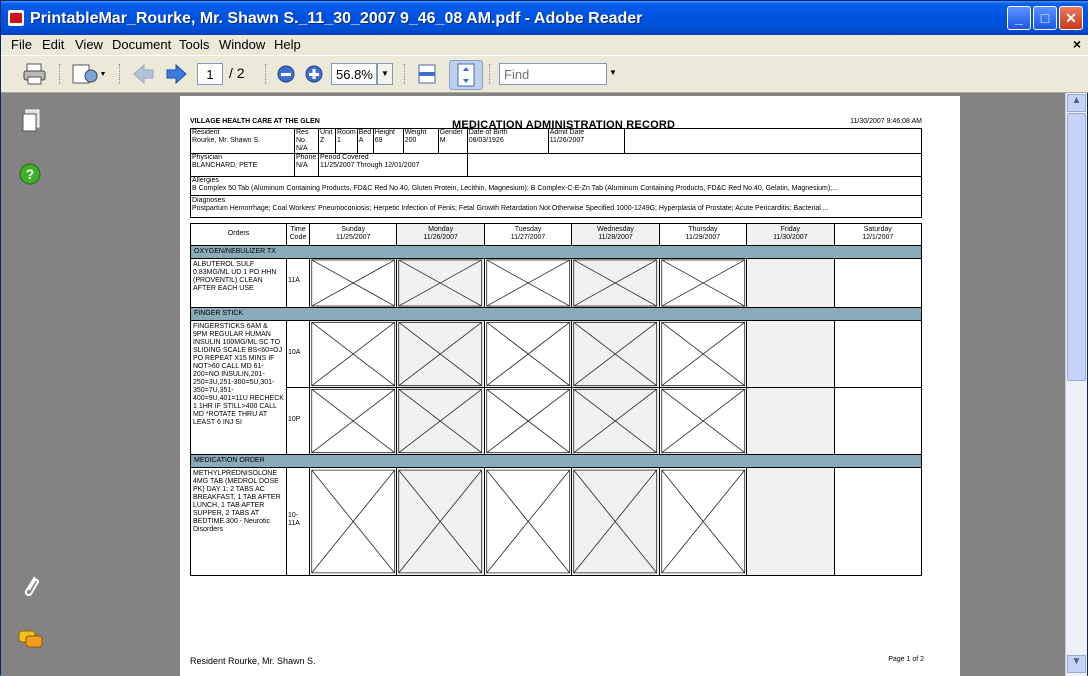 This screenshot has width=1088, height=676. What do you see at coordinates (89, 44) in the screenshot?
I see `menu-view: View` at bounding box center [89, 44].